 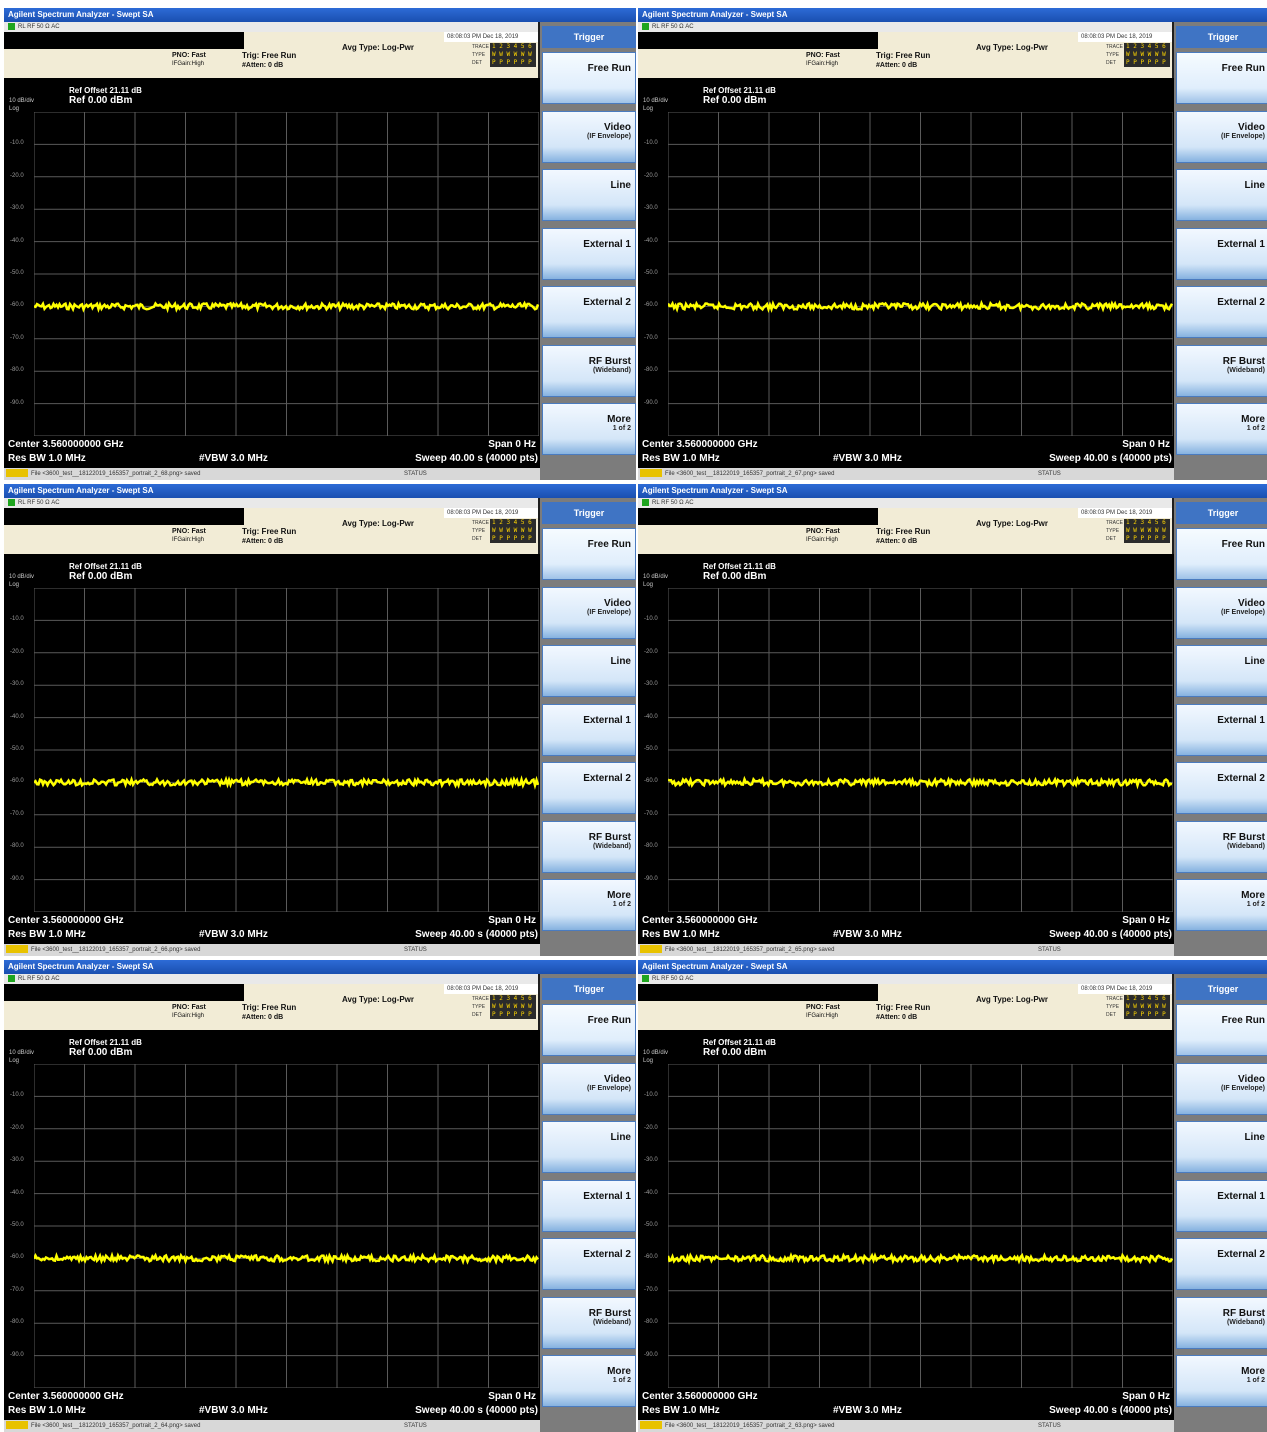 I want to click on trace-status-box: 1 2 3 4 5 6 W W W W W W P P P P P P, so click(x=513, y=1007).